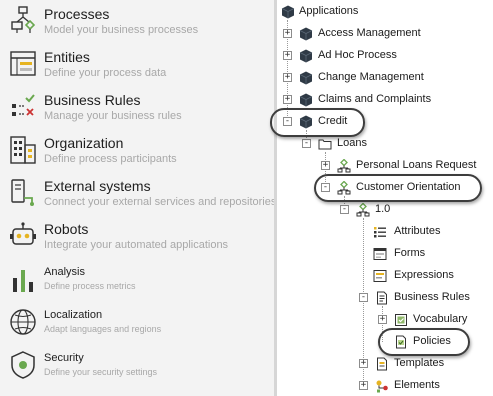 Image resolution: width=493 pixels, height=396 pixels. I want to click on nav-item-analysis: Analysis Define process metrics, so click(137, 280).